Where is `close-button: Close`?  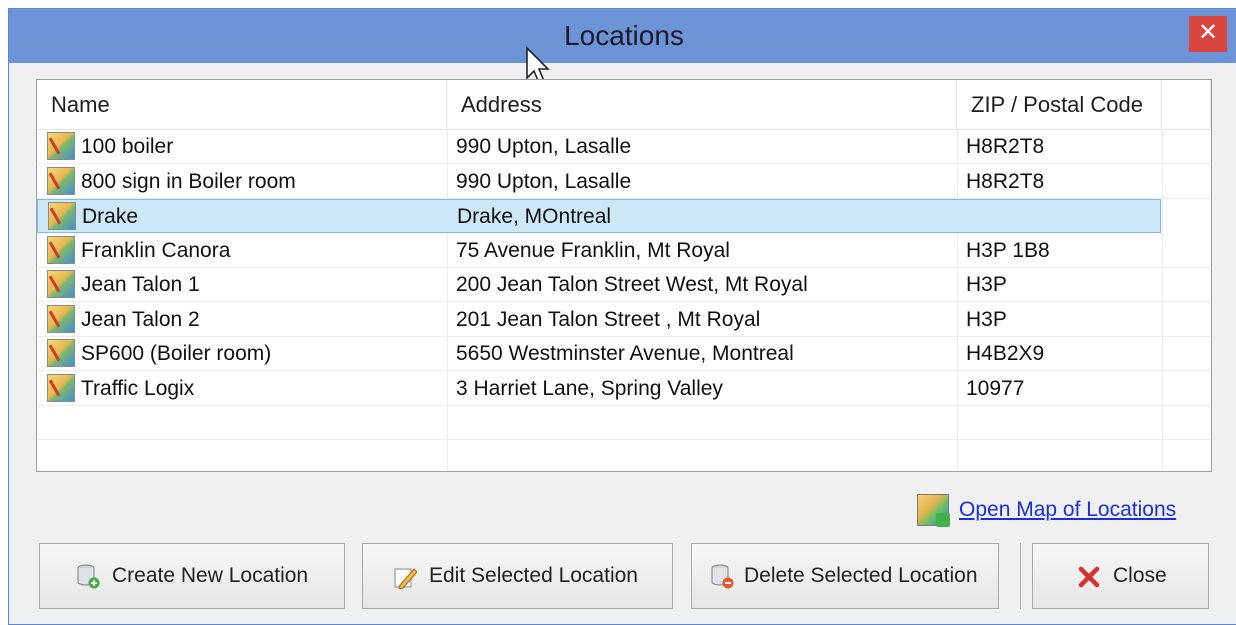
close-button: Close is located at coordinates (1120, 576).